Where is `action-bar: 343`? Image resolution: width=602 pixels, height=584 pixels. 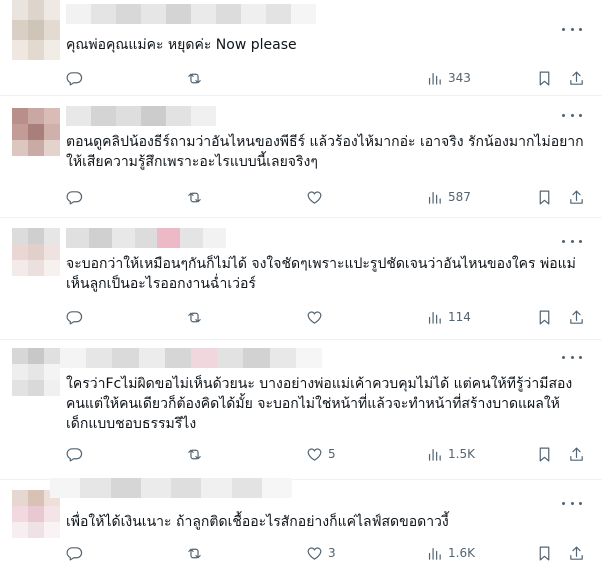
action-bar: 343 is located at coordinates (328, 78).